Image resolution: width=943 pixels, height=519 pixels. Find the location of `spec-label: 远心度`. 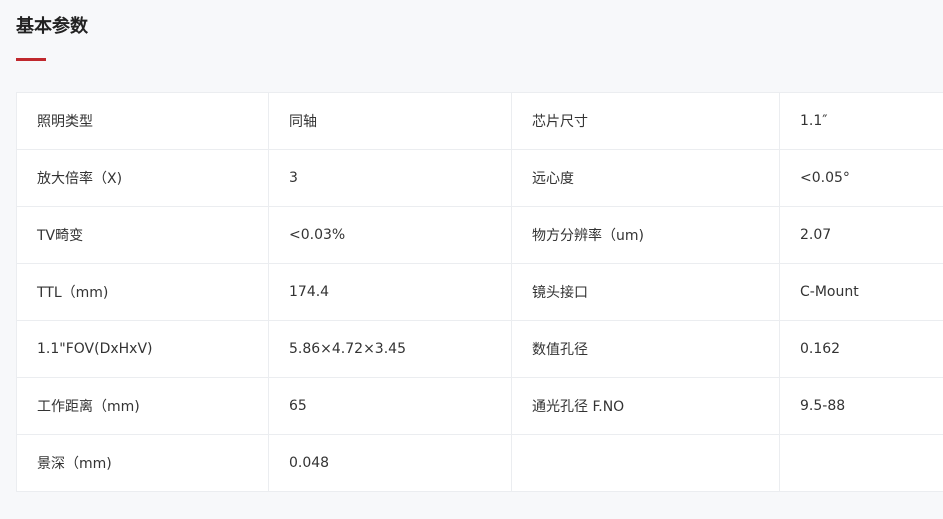

spec-label: 远心度 is located at coordinates (645, 178).